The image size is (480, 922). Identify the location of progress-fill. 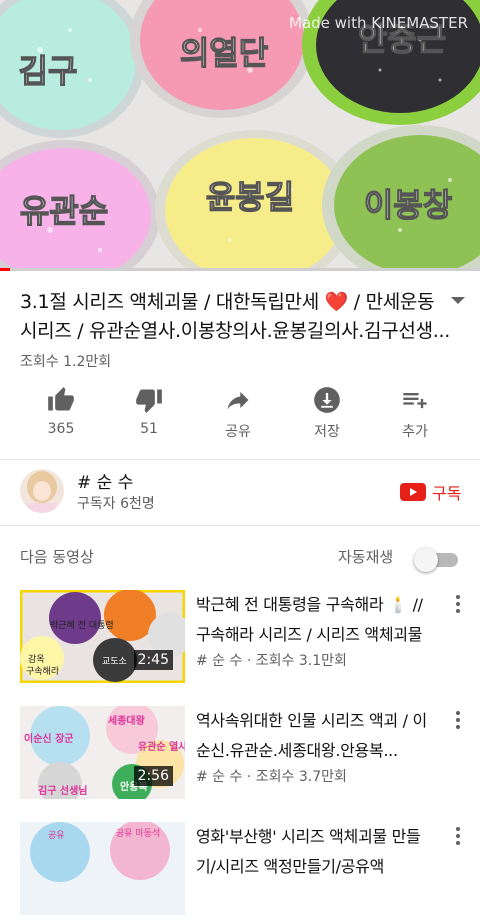
(5, 269).